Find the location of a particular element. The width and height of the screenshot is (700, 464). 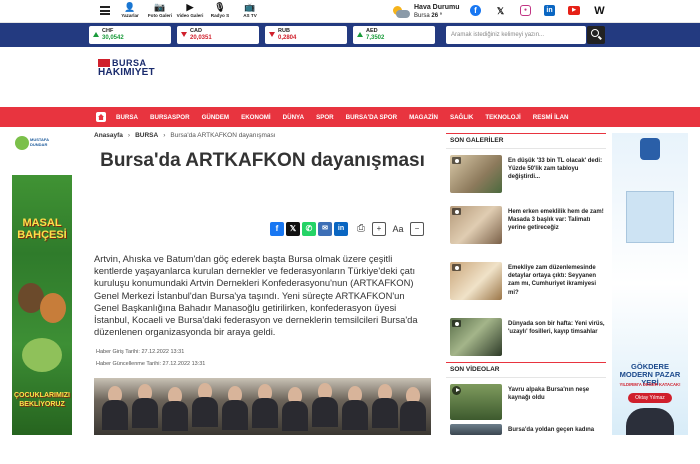

top-link-photo-gallery: 📷 Foto Galeri is located at coordinates (160, 9).